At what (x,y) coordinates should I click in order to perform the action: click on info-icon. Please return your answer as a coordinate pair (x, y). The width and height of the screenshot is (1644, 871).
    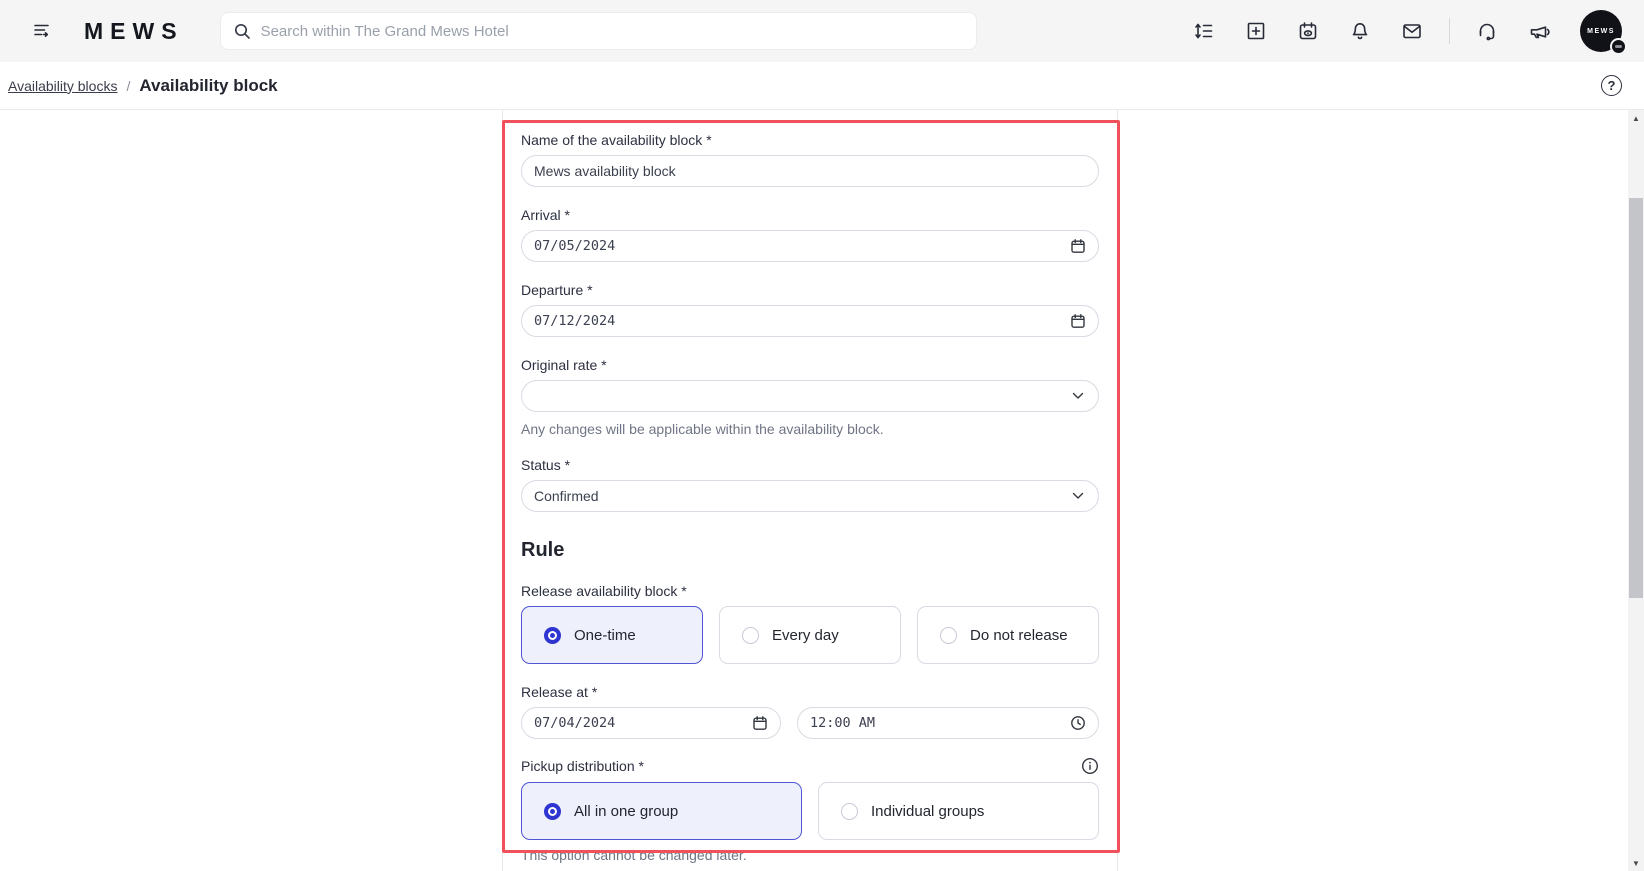
    Looking at the image, I should click on (1090, 766).